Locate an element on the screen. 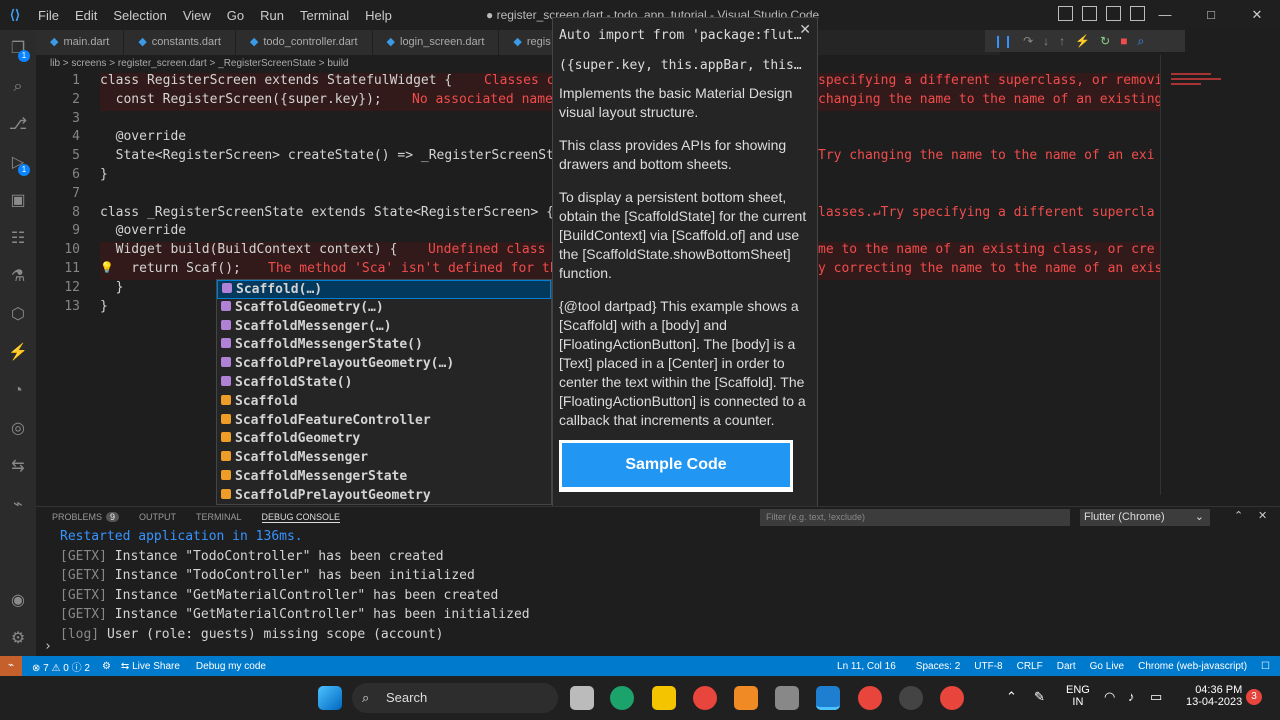 The image size is (1280, 720). console-prompt-icon: › is located at coordinates (48, 646).